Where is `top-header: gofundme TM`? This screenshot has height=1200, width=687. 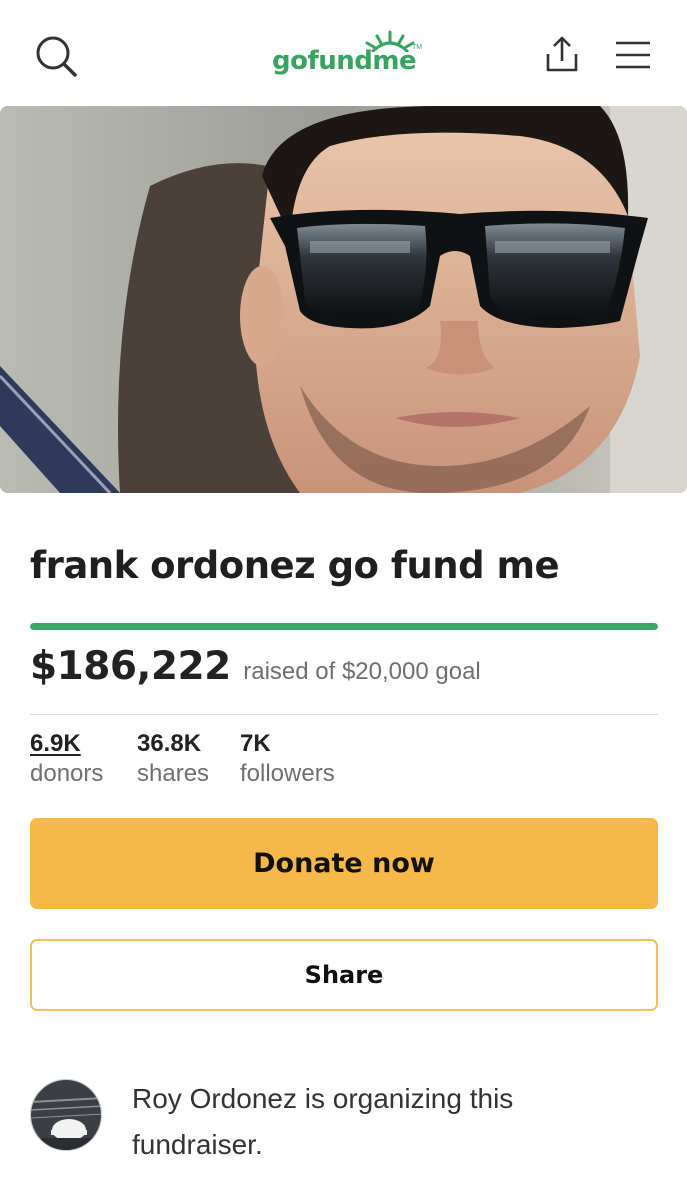 top-header: gofundme TM is located at coordinates (343, 53).